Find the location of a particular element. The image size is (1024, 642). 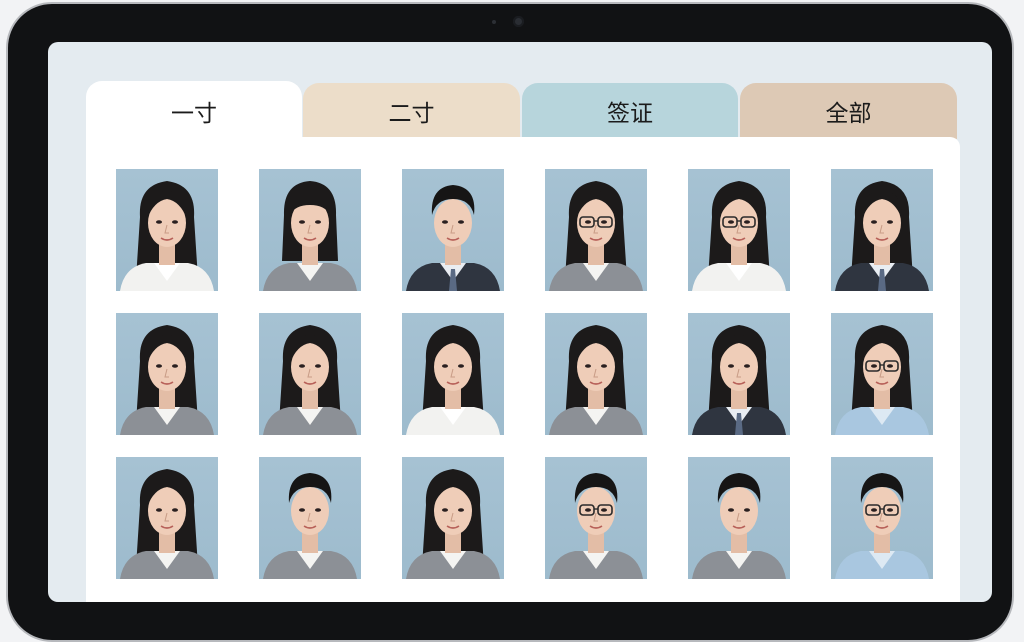

tab-two-inch-label: 二寸 is located at coordinates (411, 114).